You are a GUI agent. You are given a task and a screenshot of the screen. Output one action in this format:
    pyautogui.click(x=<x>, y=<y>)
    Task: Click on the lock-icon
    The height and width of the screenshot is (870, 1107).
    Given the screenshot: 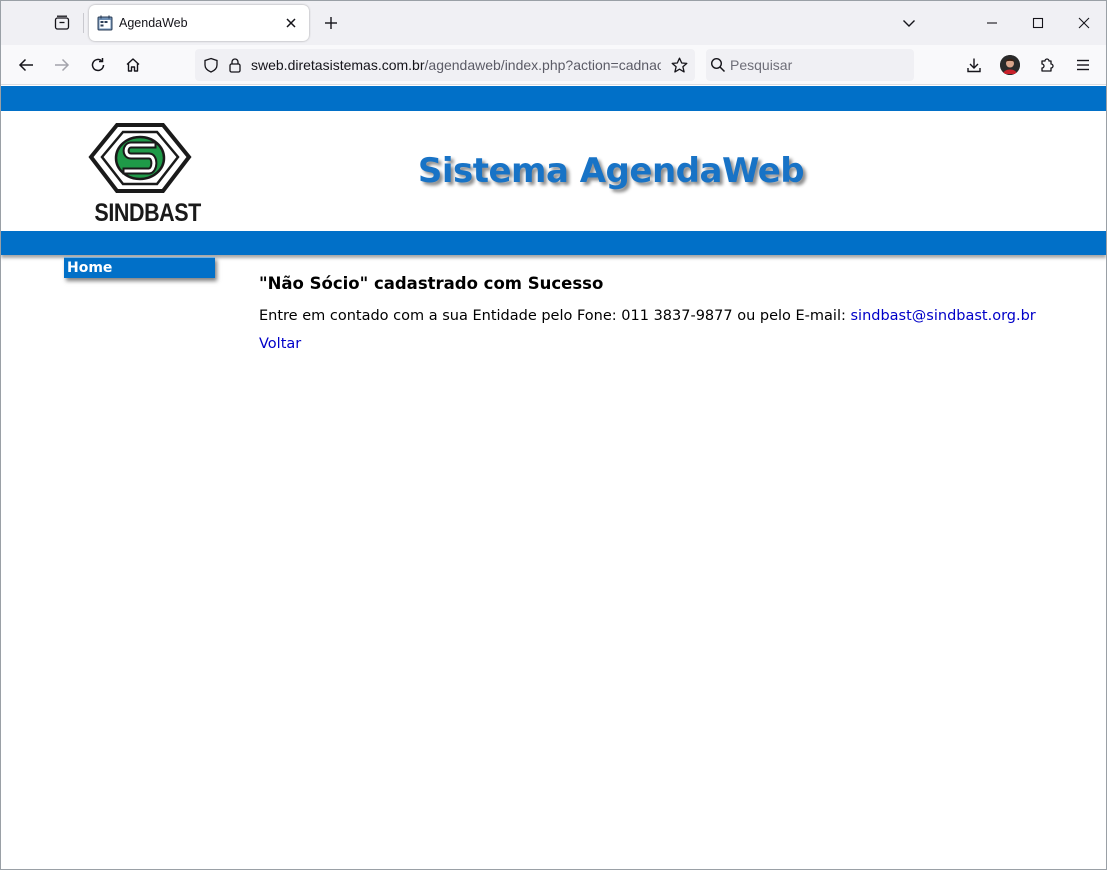 What is the action you would take?
    pyautogui.click(x=235, y=65)
    